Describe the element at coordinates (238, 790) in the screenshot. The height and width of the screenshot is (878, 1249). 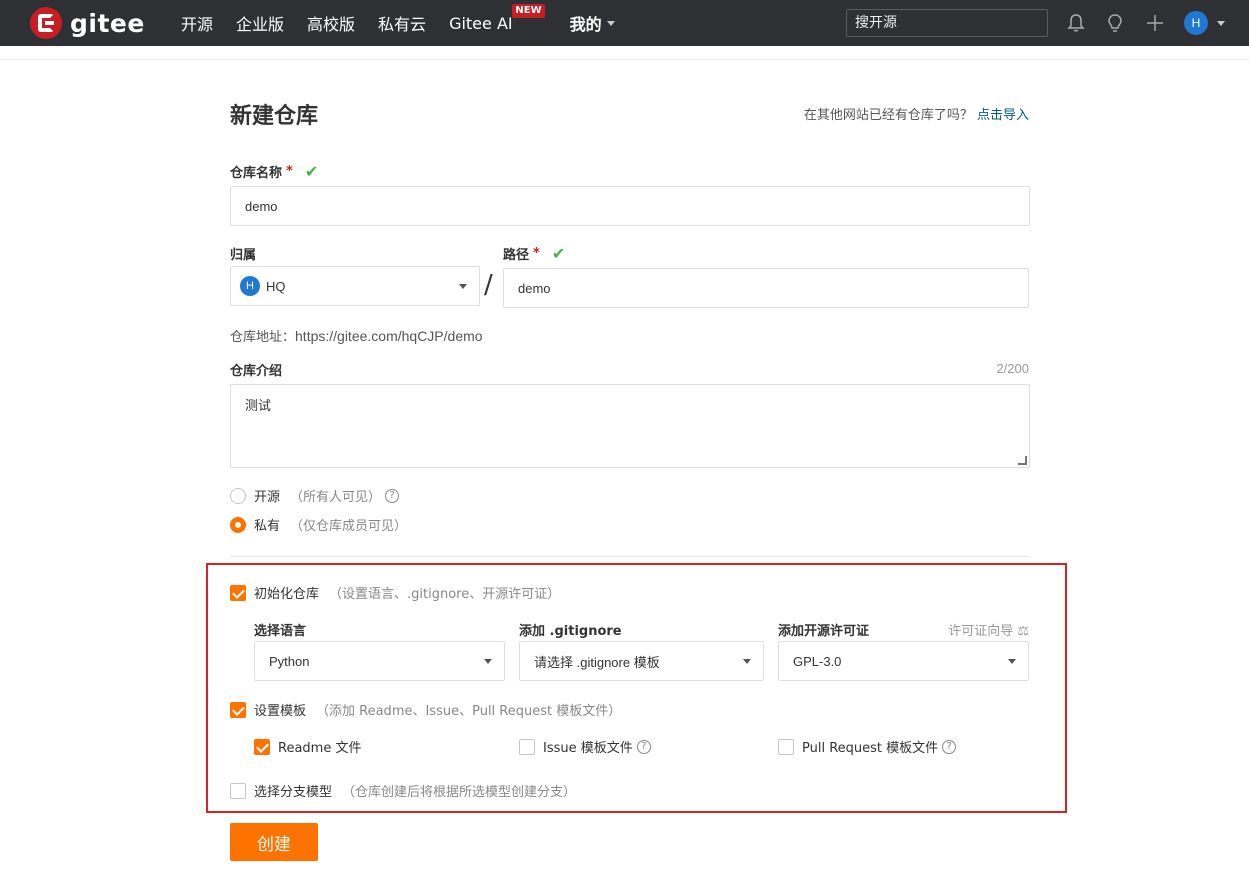
I see `branch-model-checkbox` at that location.